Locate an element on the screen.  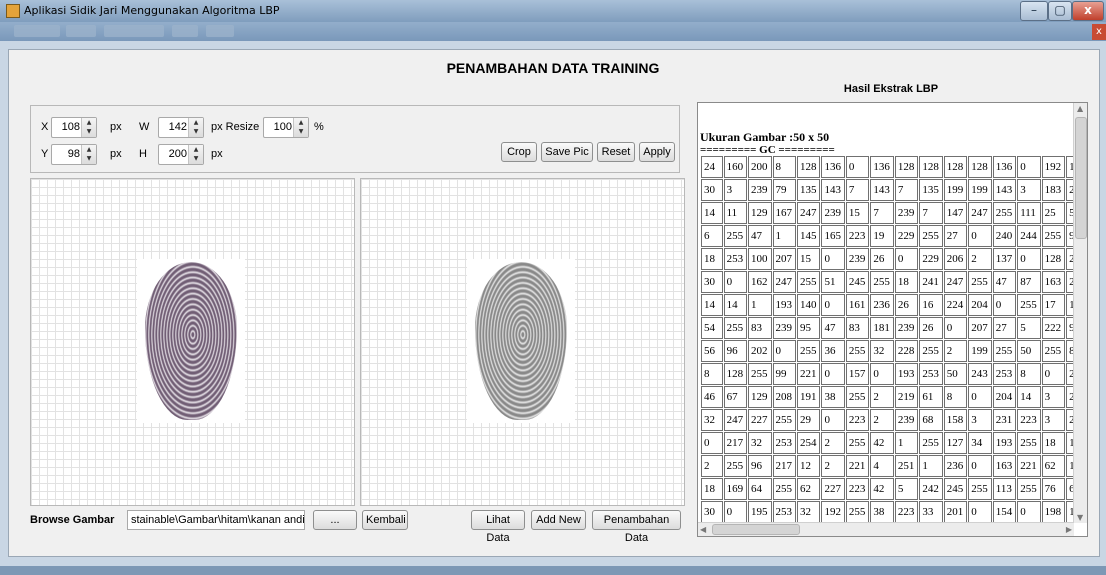
horizontal-scroll-thumb is located at coordinates (756, 529).